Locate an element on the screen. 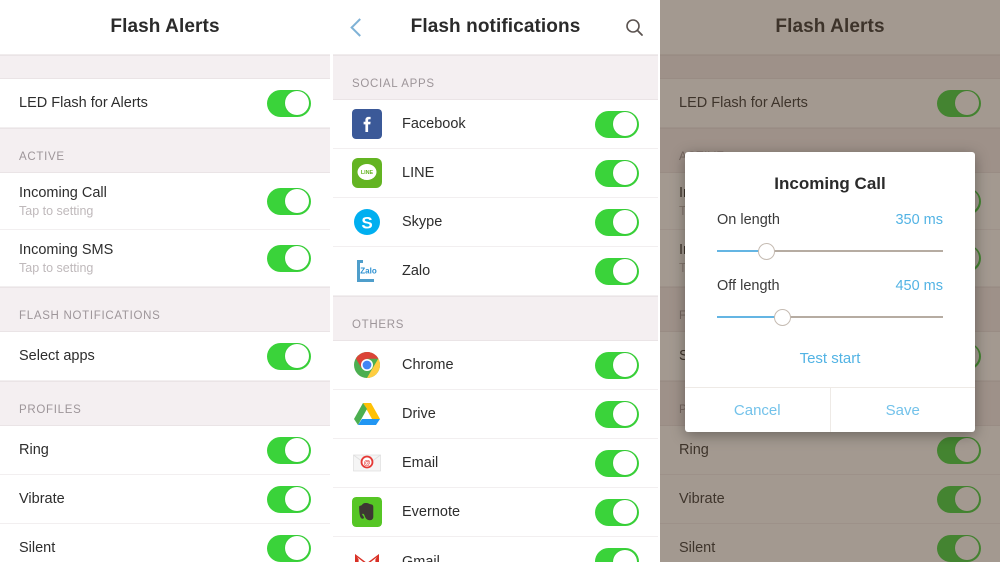 This screenshot has width=1000, height=562. row-zalo: Zalo Zalo is located at coordinates (495, 271).